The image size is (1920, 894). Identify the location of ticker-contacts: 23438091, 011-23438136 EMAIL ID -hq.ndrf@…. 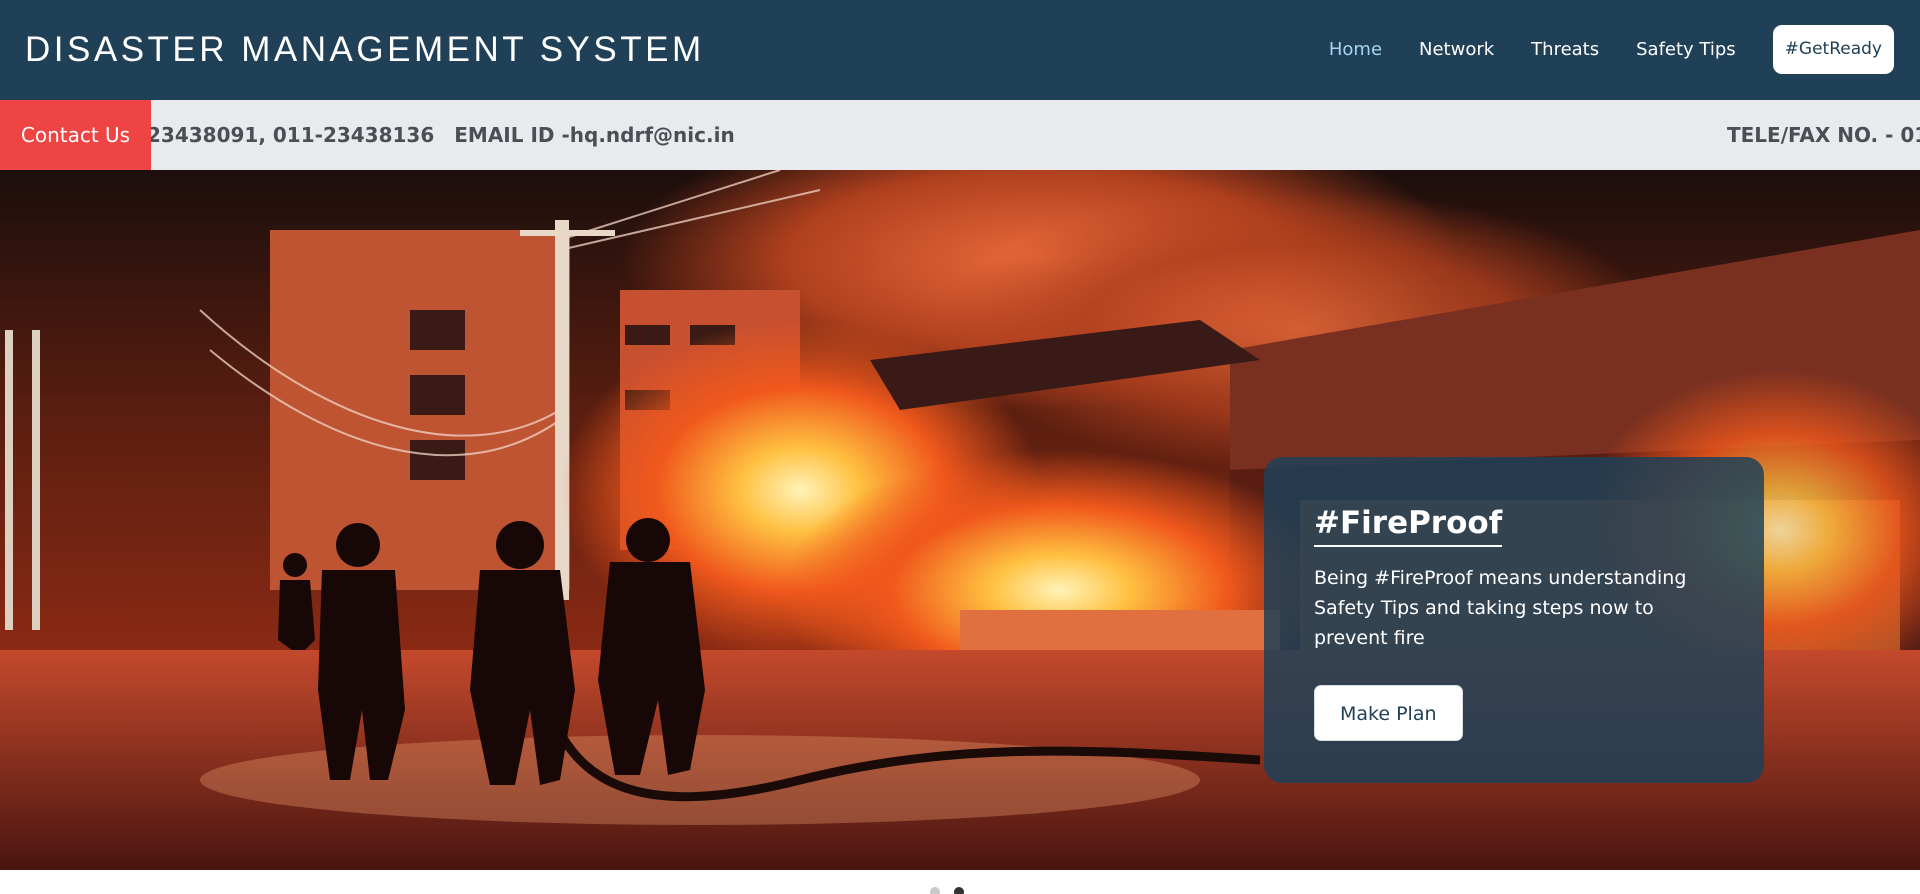
(441, 135).